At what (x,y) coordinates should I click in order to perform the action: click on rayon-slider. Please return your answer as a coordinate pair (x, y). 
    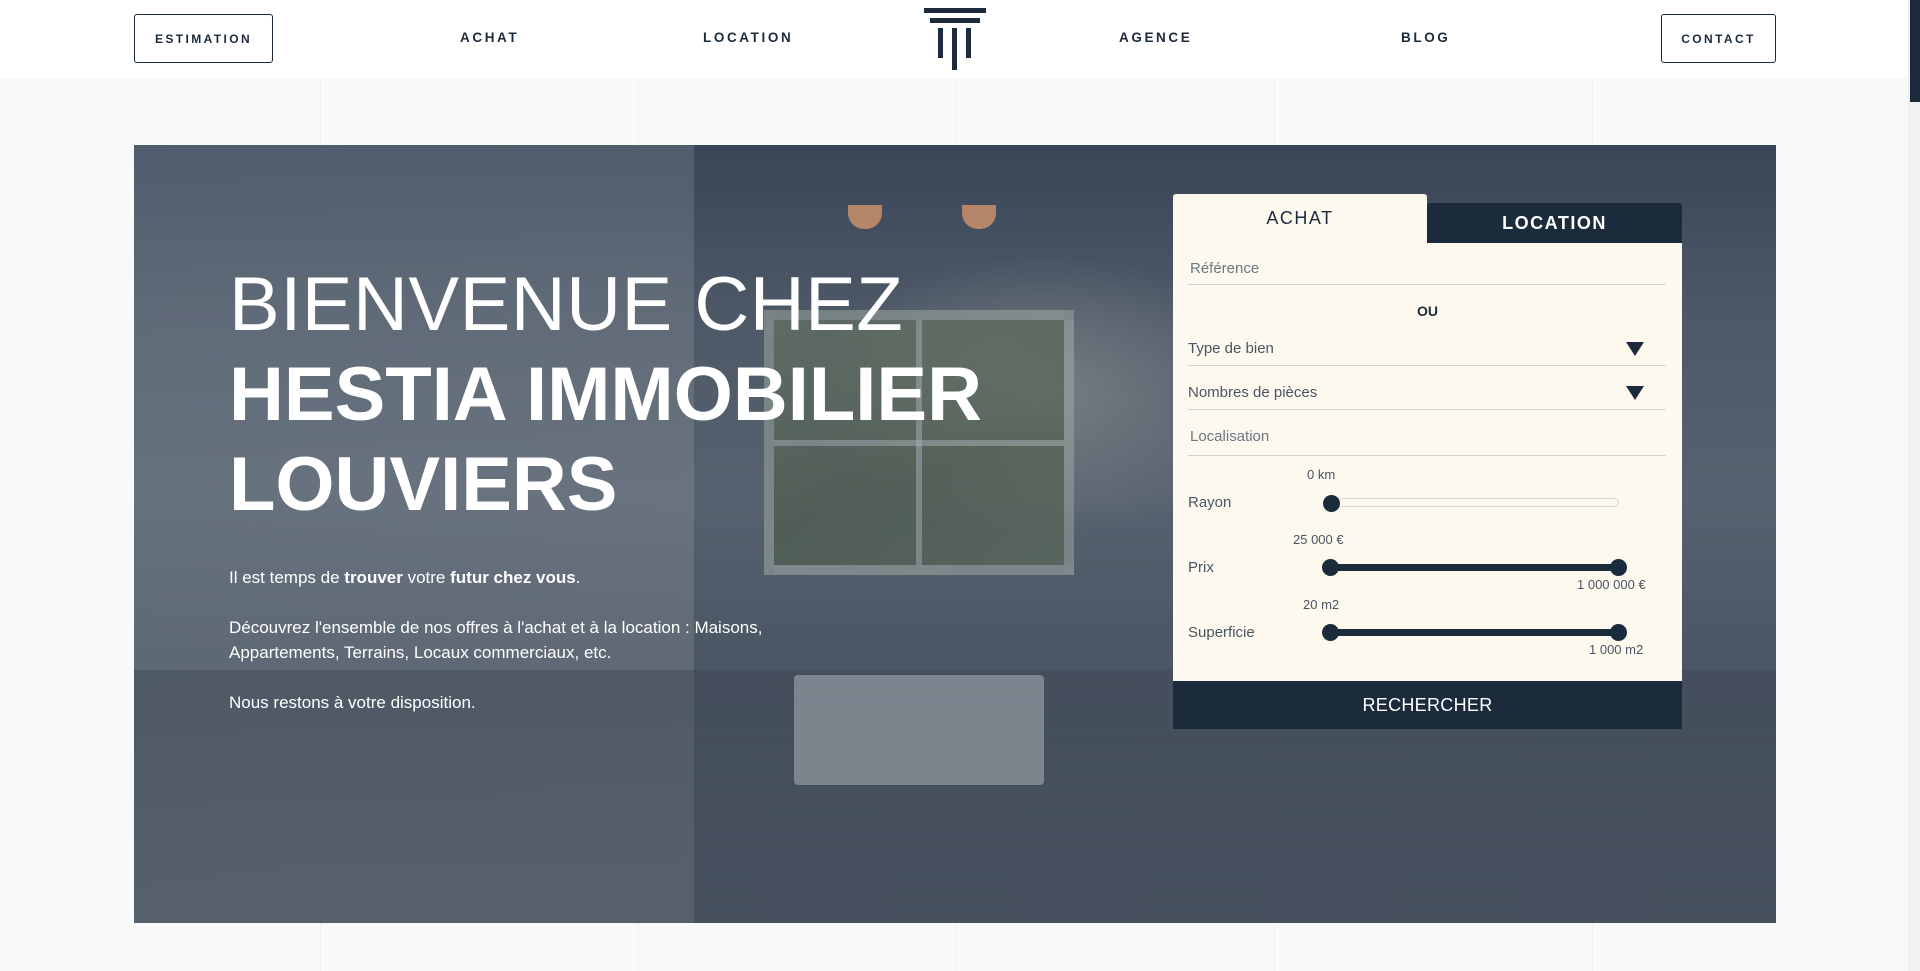
    Looking at the image, I should click on (1471, 503).